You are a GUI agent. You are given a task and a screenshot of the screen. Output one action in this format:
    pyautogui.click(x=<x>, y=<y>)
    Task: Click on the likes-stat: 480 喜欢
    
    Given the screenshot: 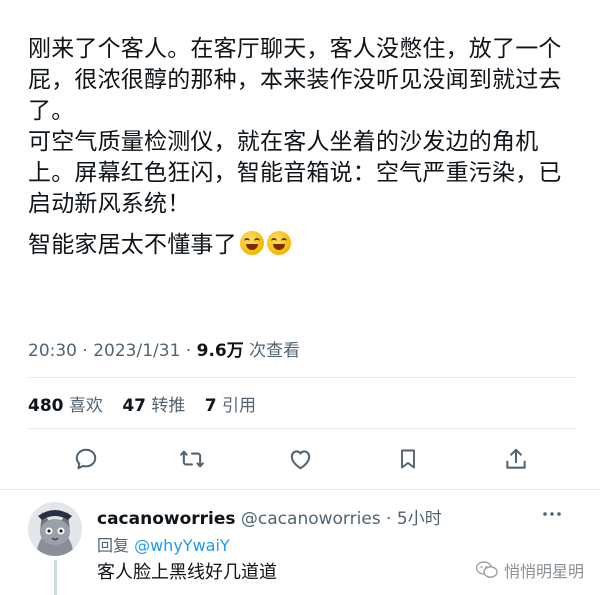 What is the action you would take?
    pyautogui.click(x=65, y=406)
    